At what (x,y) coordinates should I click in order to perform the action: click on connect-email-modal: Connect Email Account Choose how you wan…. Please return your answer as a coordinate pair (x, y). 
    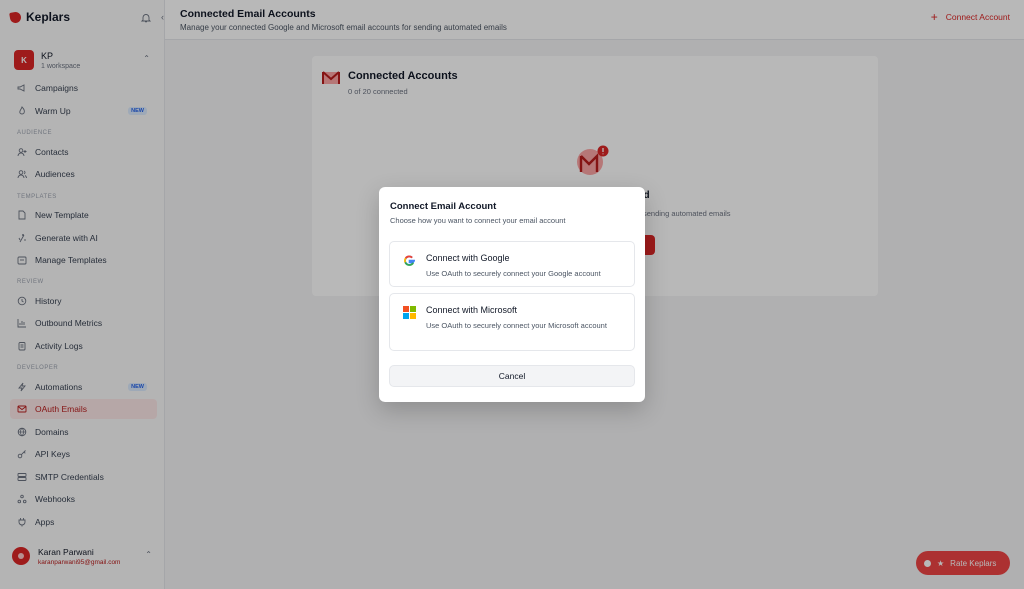
    Looking at the image, I should click on (512, 294).